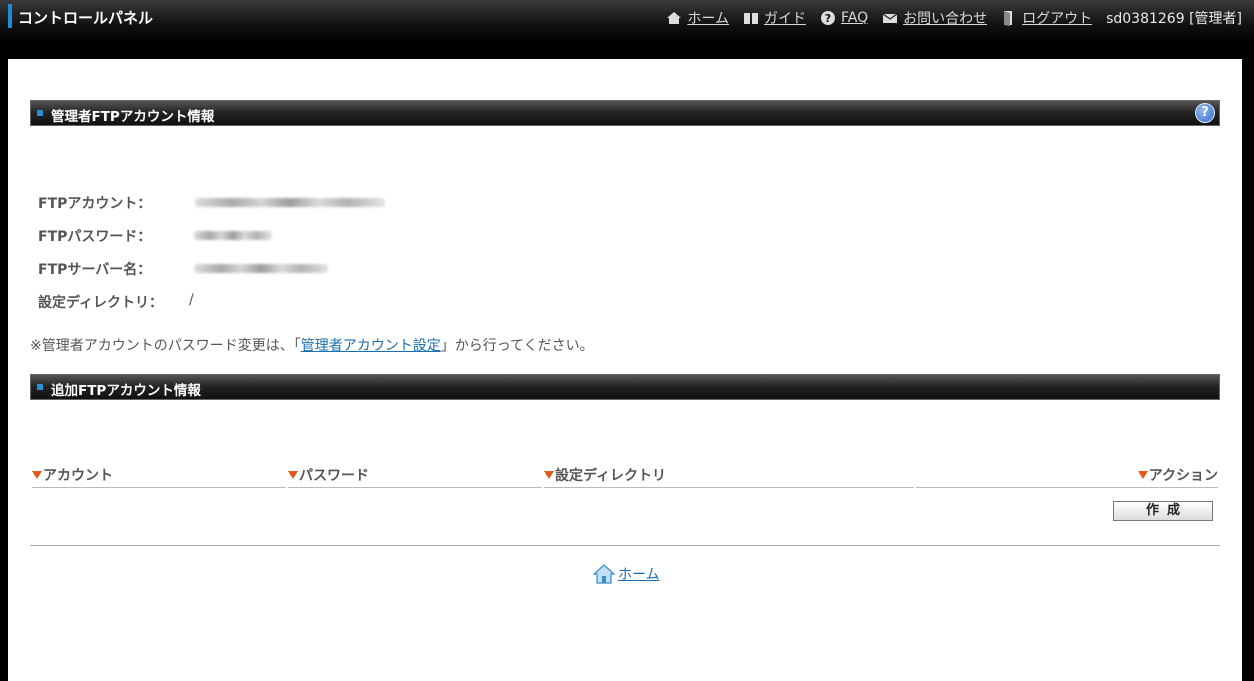  I want to click on nav-faq-label: FAQ, so click(854, 18).